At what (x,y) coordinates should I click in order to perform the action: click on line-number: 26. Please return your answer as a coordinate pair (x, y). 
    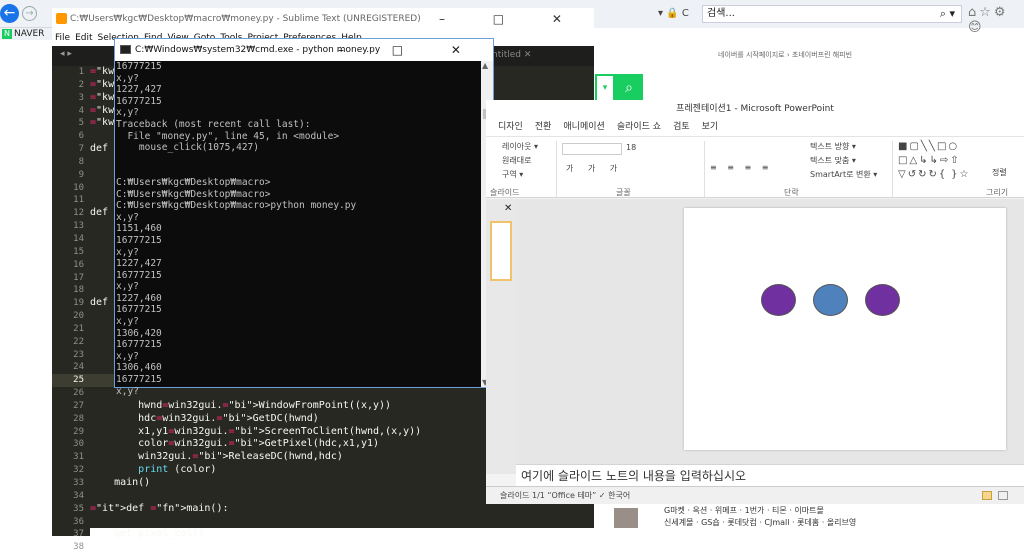
    Looking at the image, I should click on (78, 393).